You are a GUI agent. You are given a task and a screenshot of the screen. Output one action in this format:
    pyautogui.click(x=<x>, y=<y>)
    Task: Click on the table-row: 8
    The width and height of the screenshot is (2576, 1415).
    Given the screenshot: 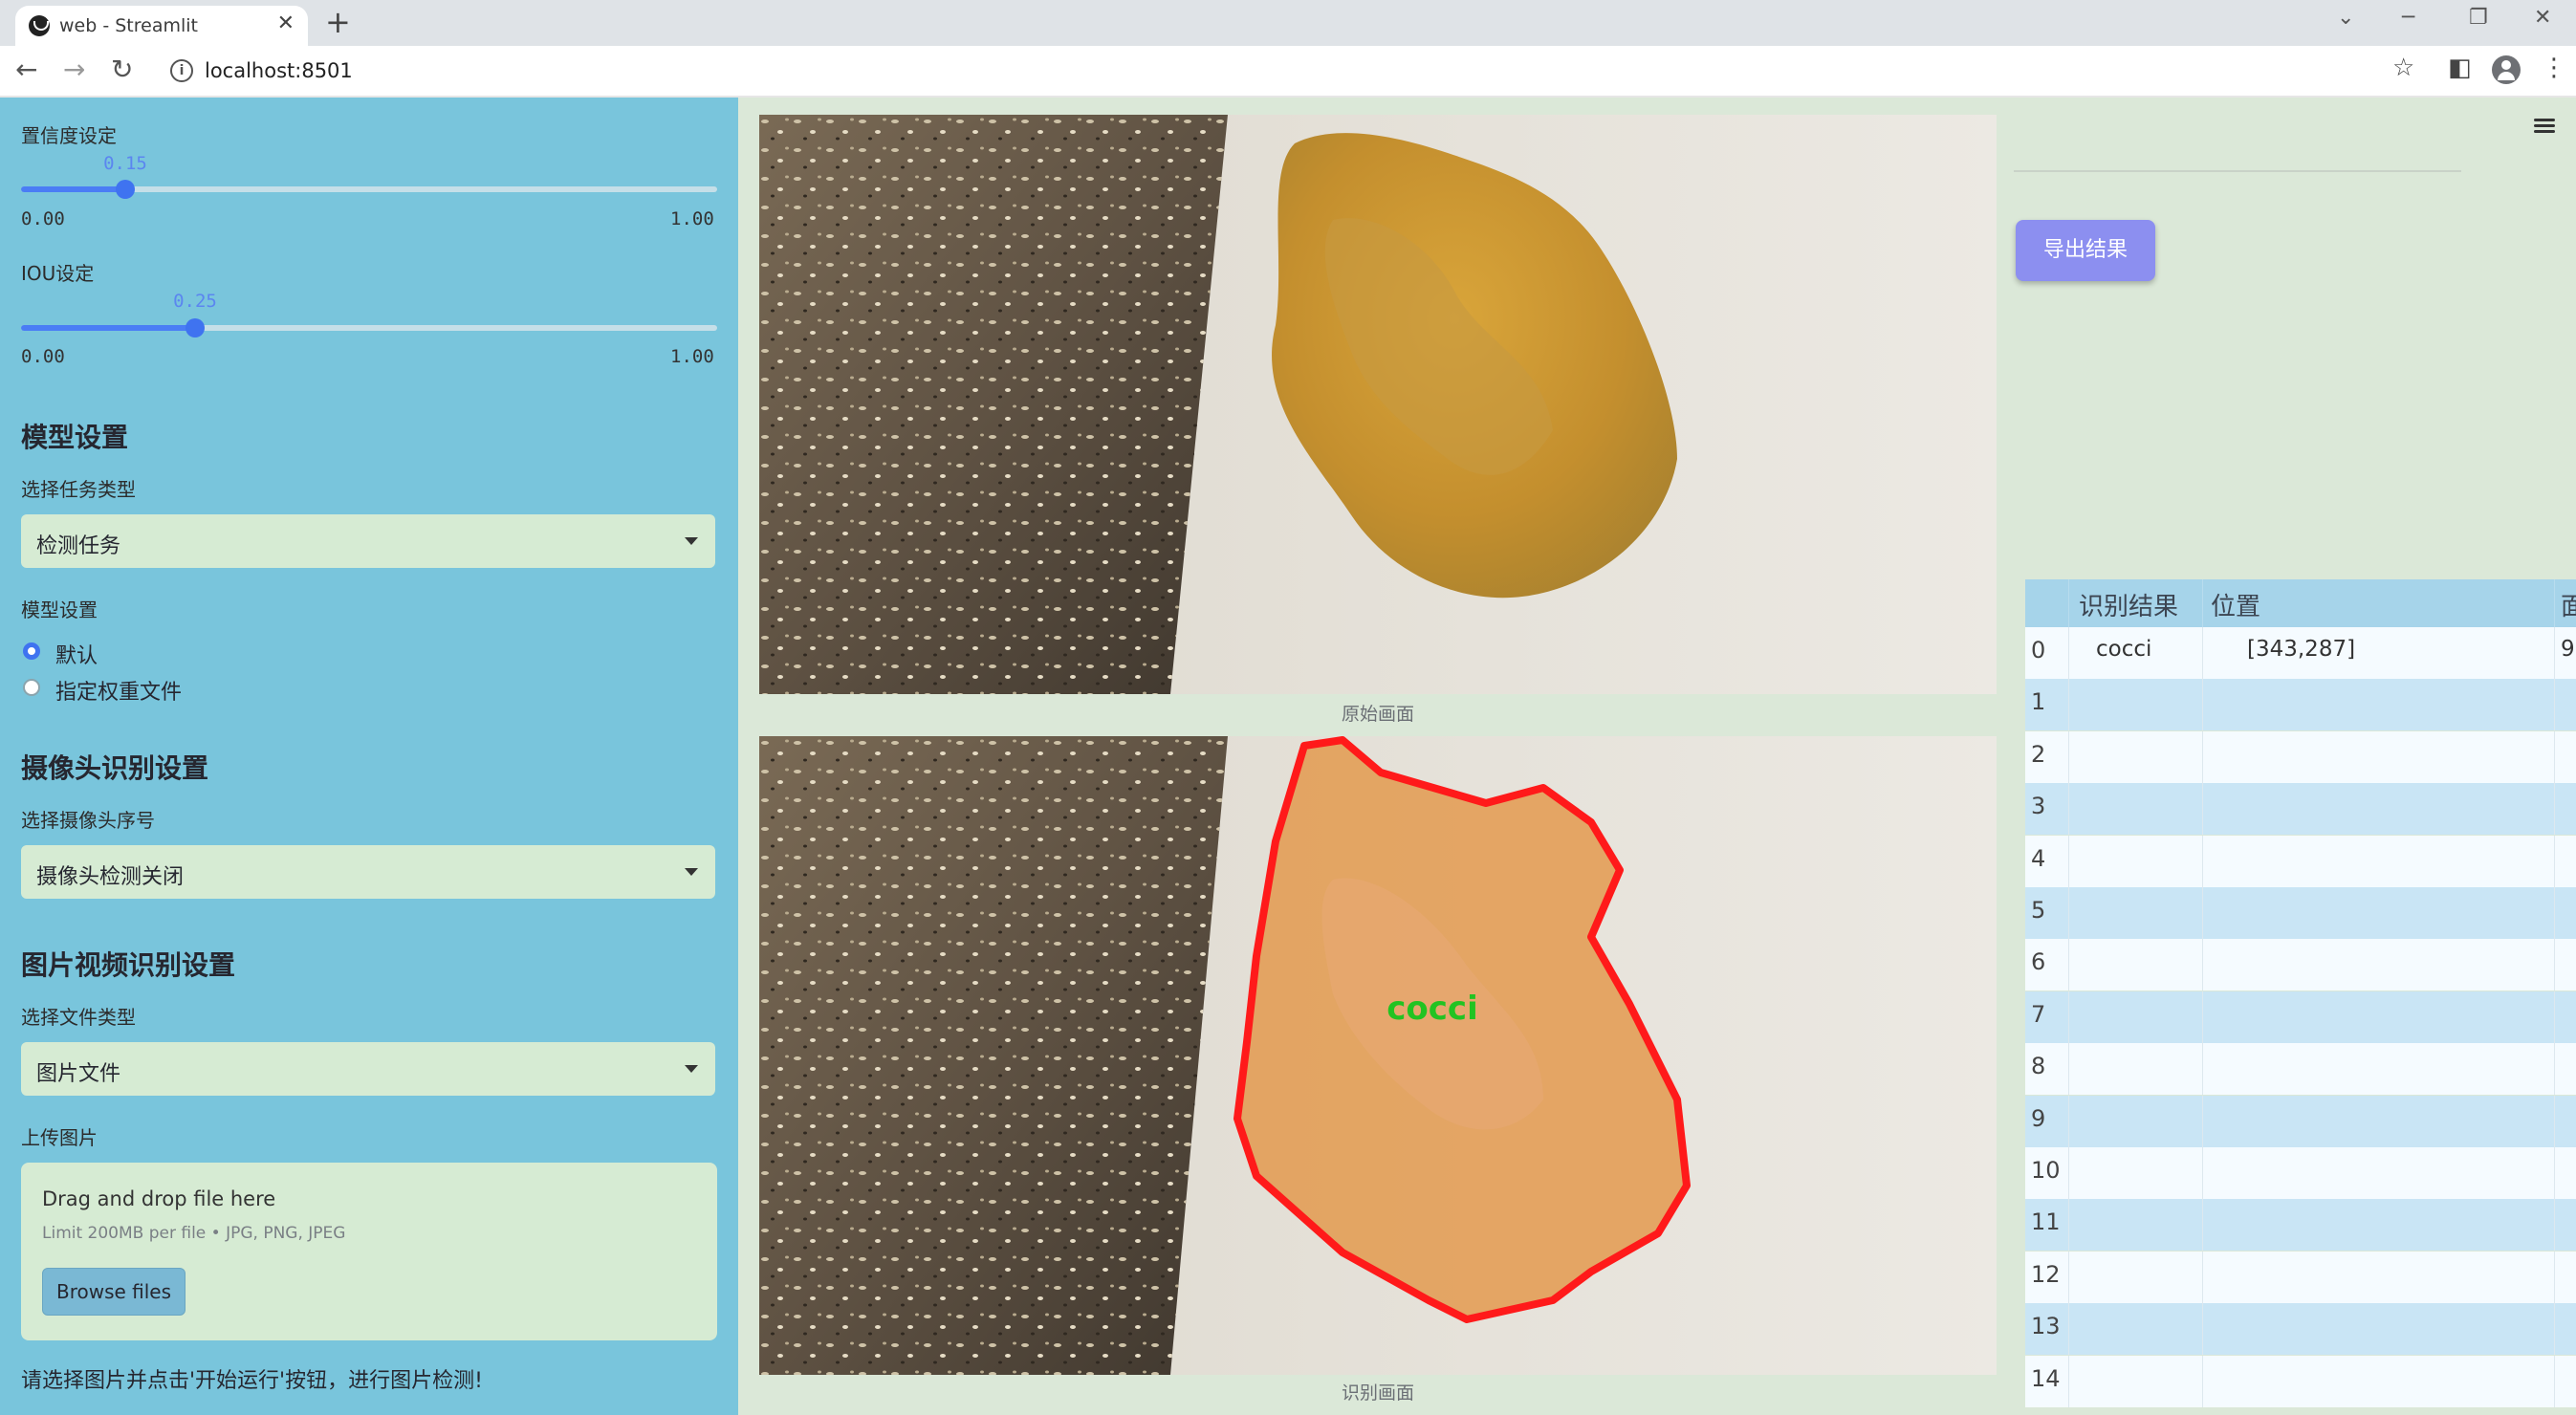 What is the action you would take?
    pyautogui.click(x=2300, y=1069)
    